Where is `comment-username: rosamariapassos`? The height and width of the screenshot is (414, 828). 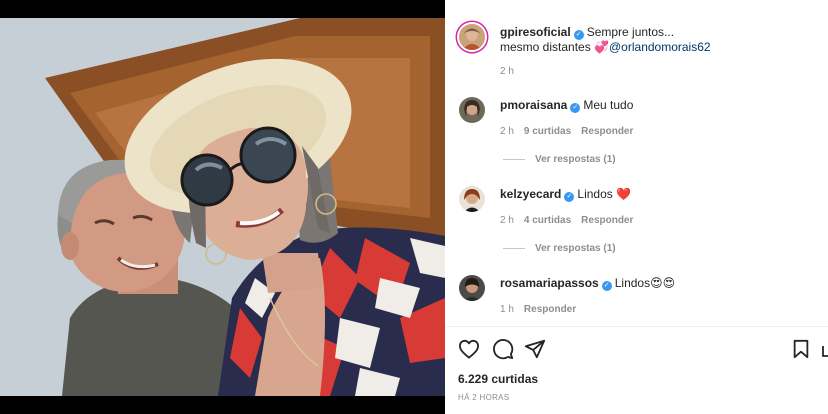
comment-username: rosamariapassos is located at coordinates (549, 283).